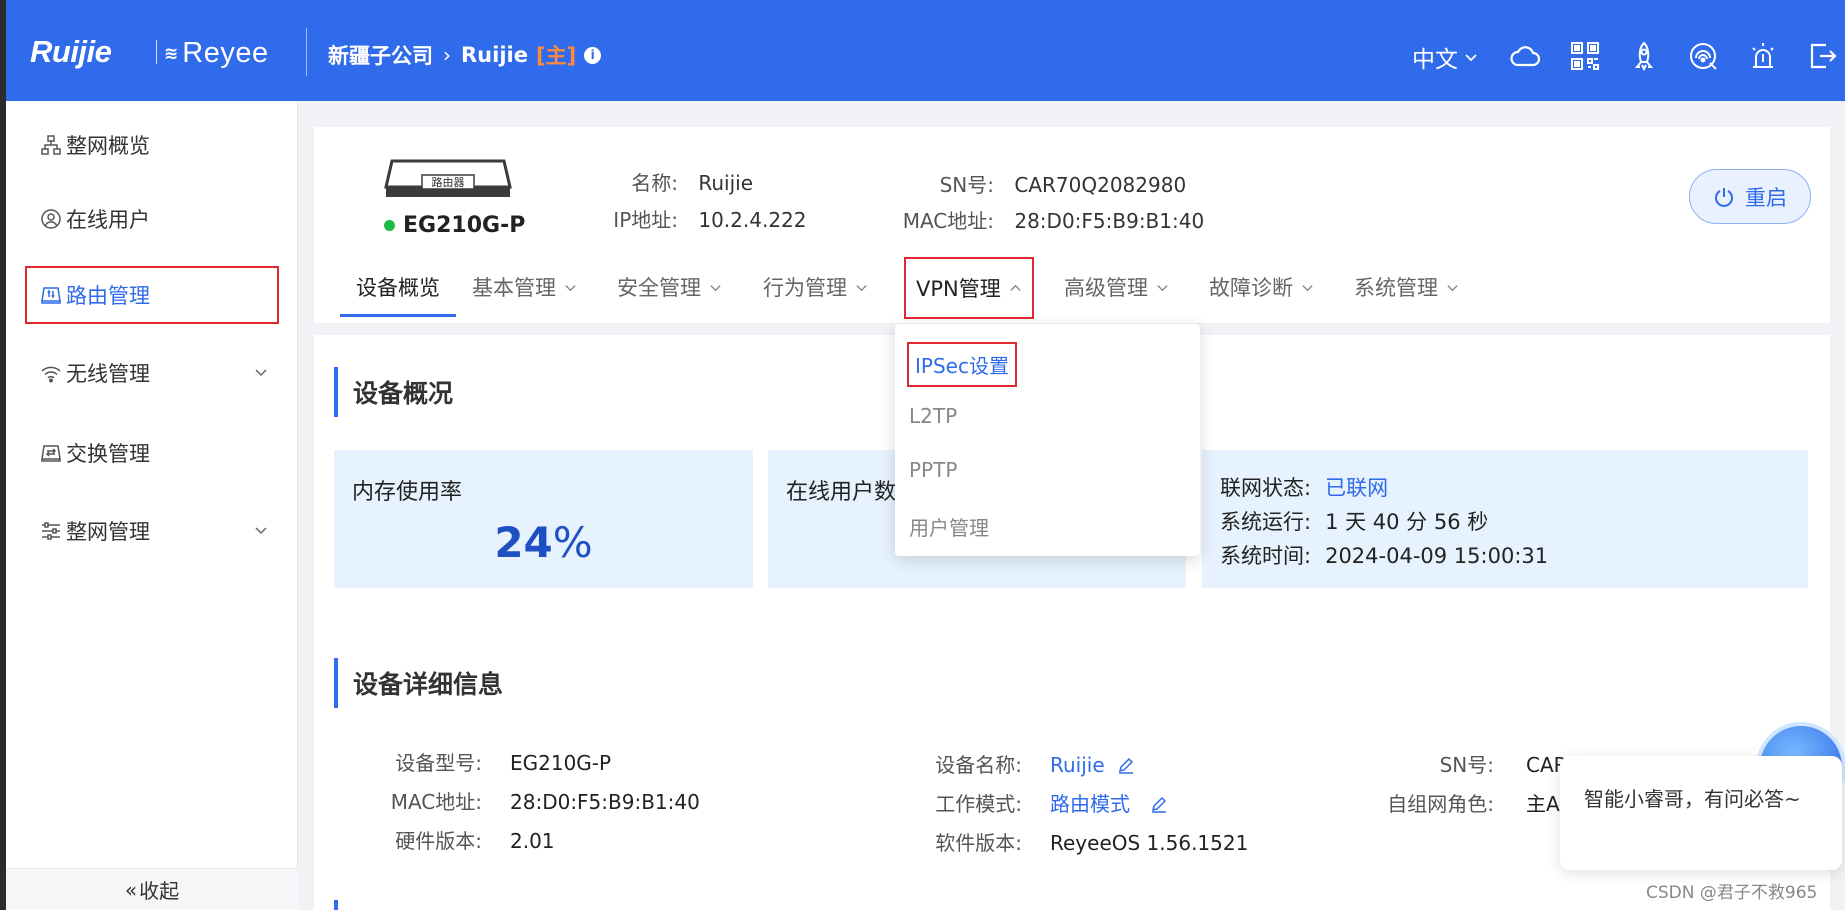  What do you see at coordinates (593, 55) in the screenshot?
I see `info-icon: i` at bounding box center [593, 55].